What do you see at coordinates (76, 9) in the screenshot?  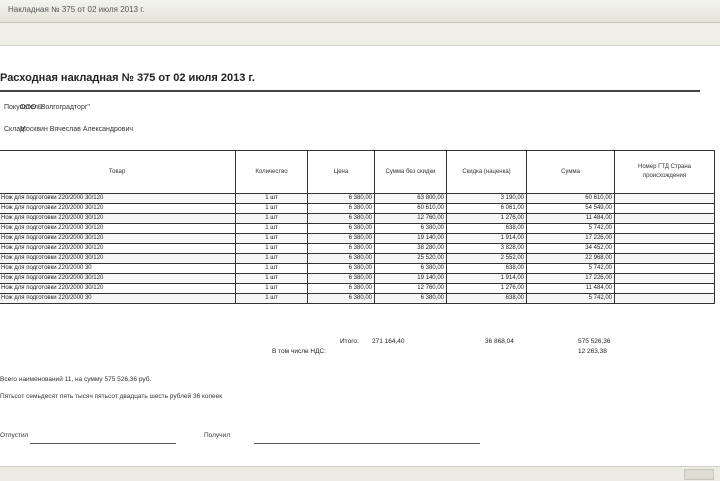 I see `window-title: Накладная № 375 от 02 июля 2013 г.` at bounding box center [76, 9].